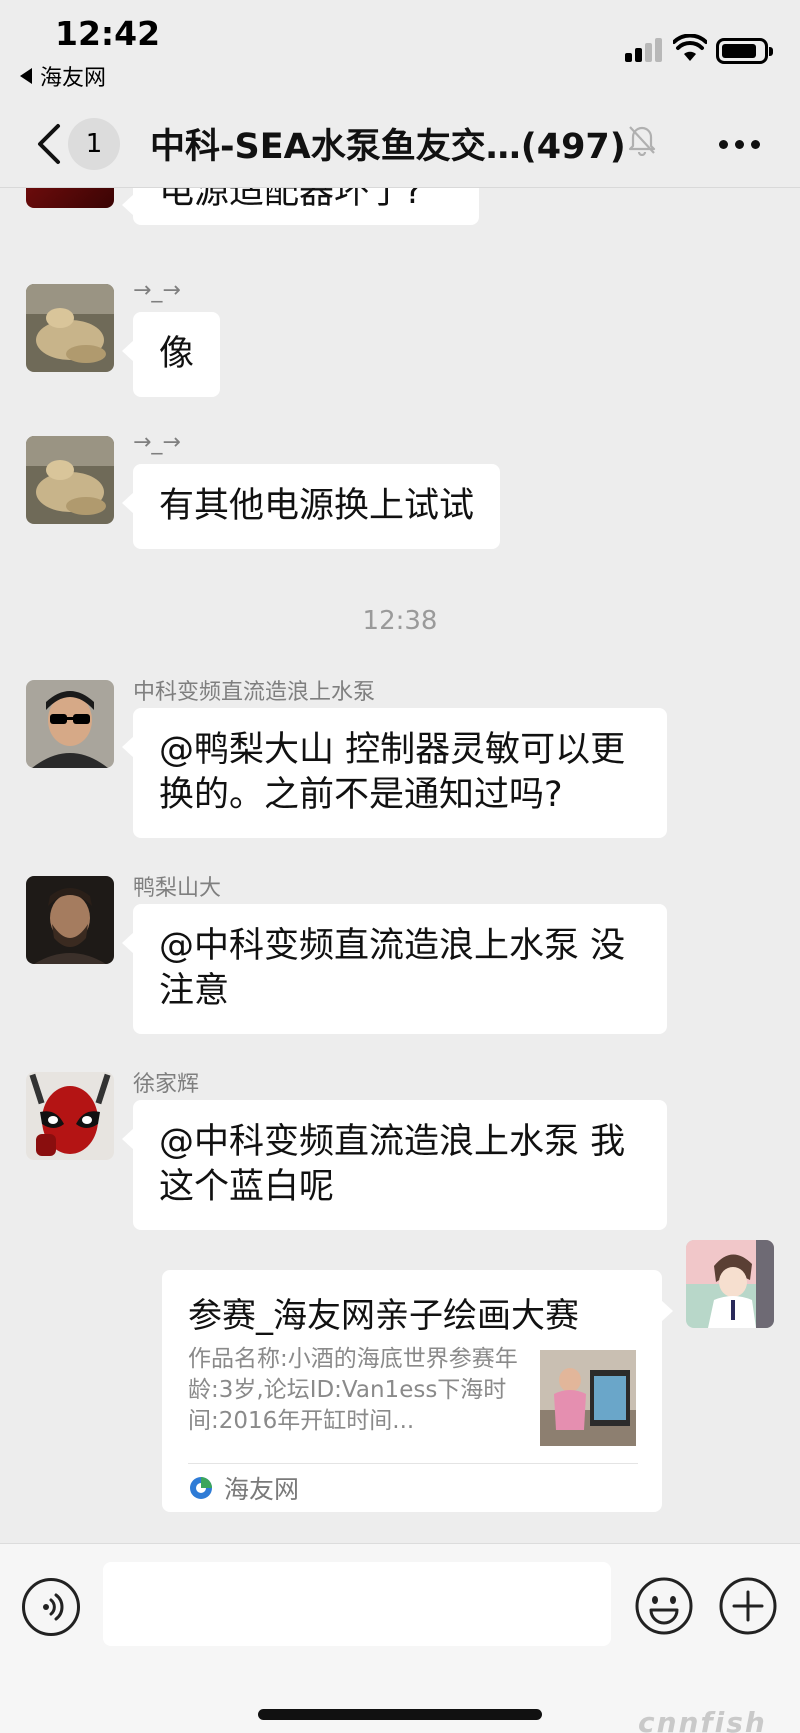  What do you see at coordinates (413, 1463) in the screenshot?
I see `link-card-divider` at bounding box center [413, 1463].